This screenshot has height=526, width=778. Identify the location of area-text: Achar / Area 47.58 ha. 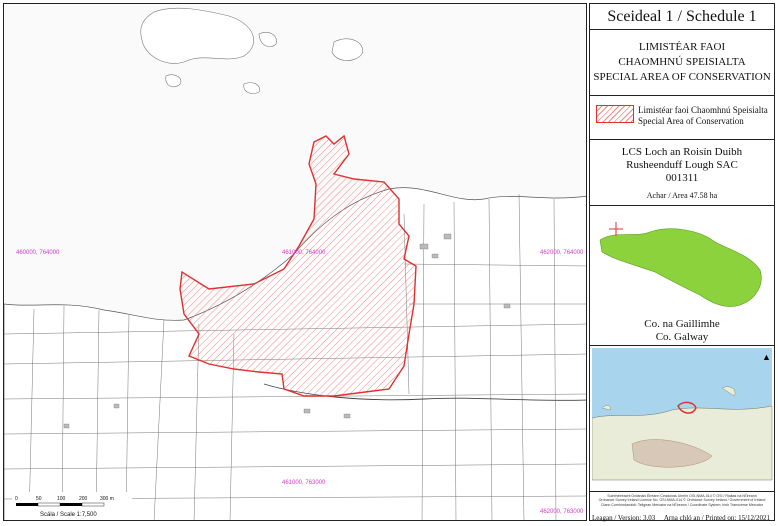
(682, 195).